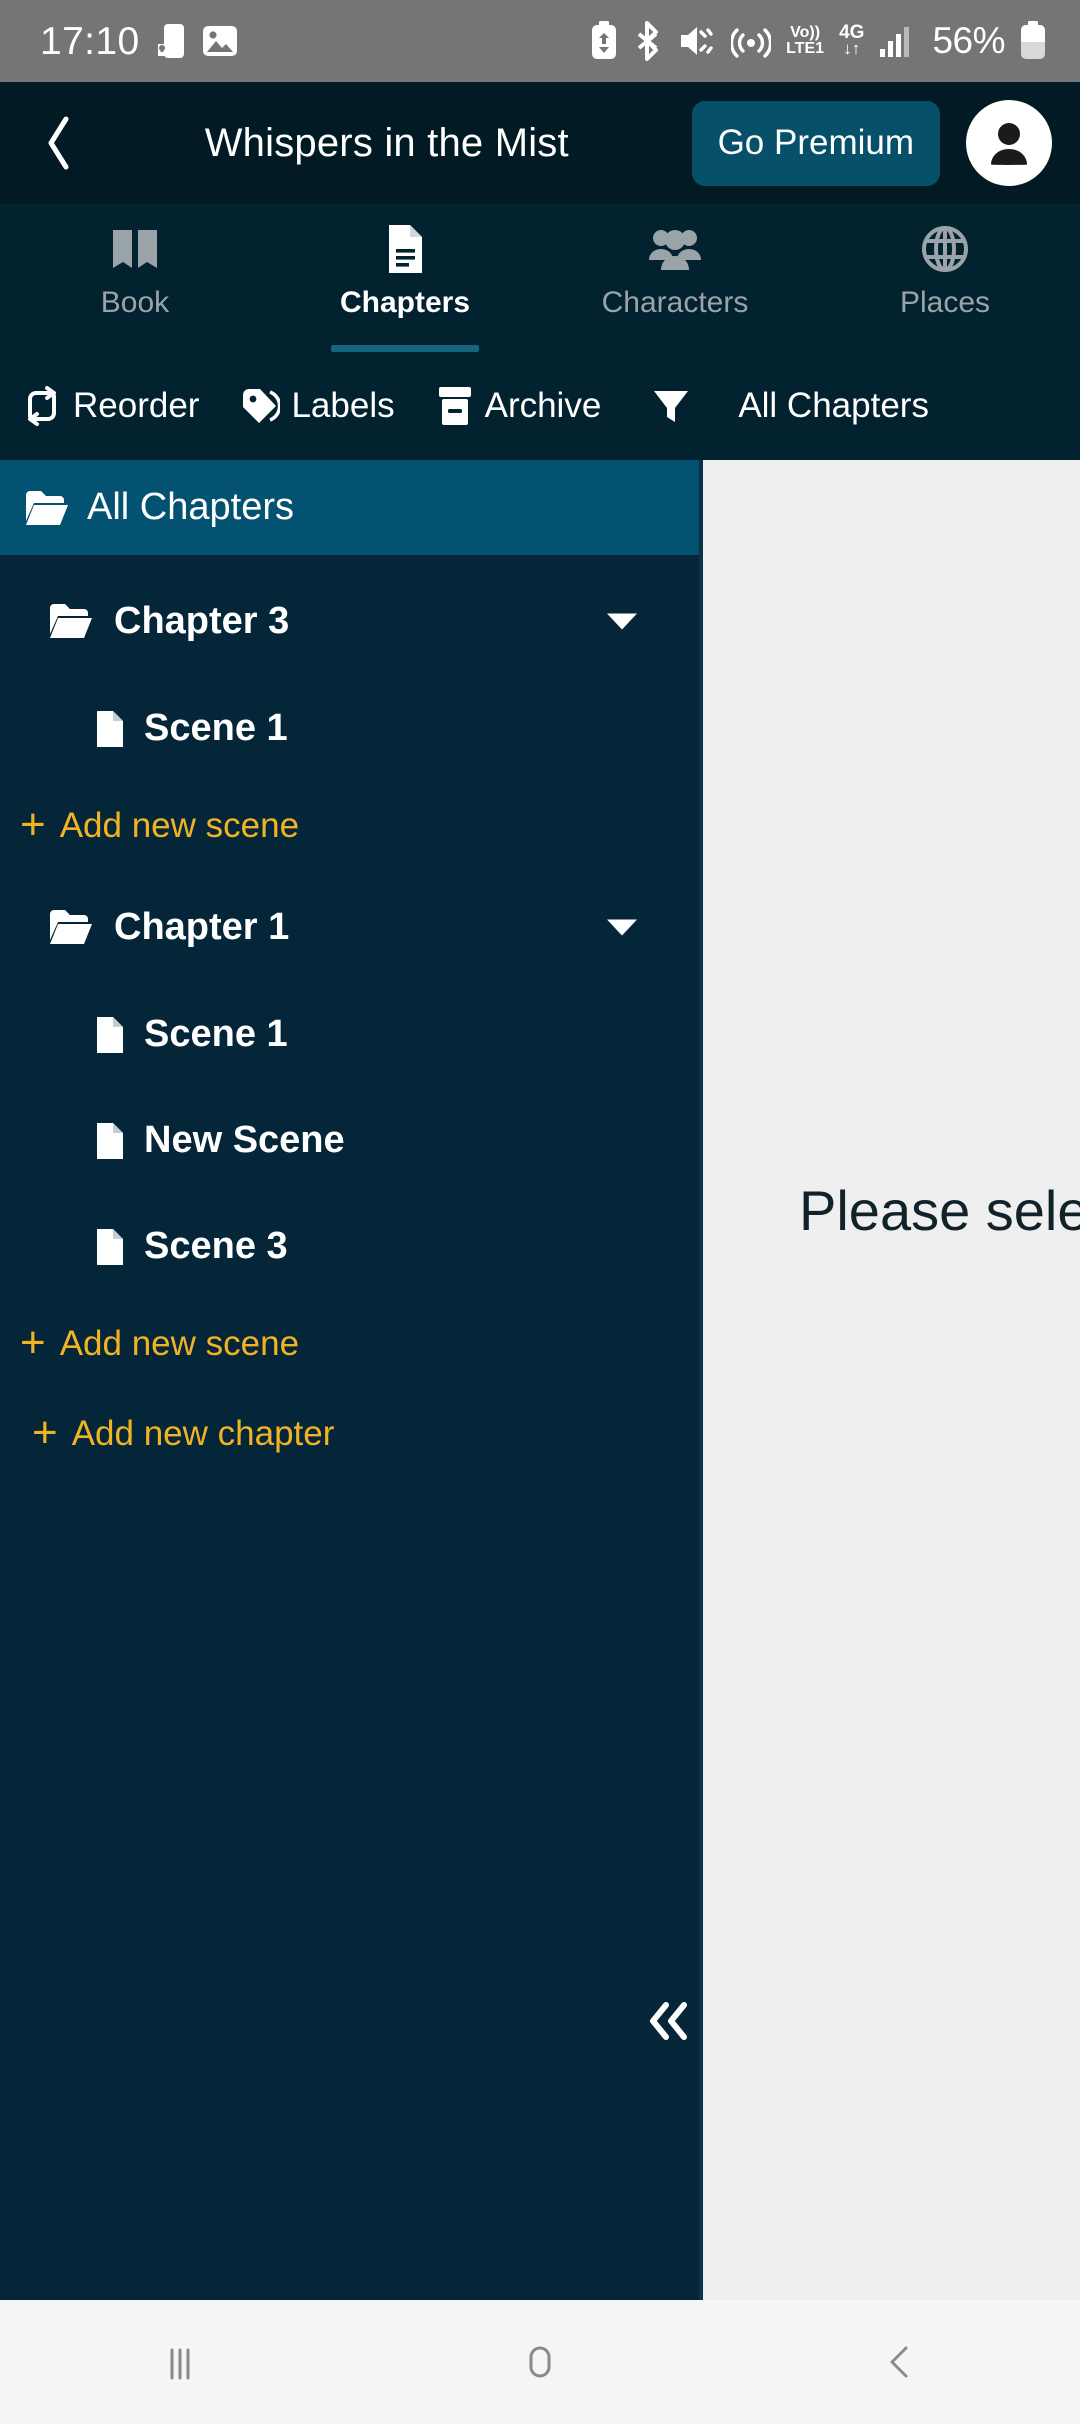  Describe the element at coordinates (968, 40) in the screenshot. I see `battery-percent-label: 56%` at that location.